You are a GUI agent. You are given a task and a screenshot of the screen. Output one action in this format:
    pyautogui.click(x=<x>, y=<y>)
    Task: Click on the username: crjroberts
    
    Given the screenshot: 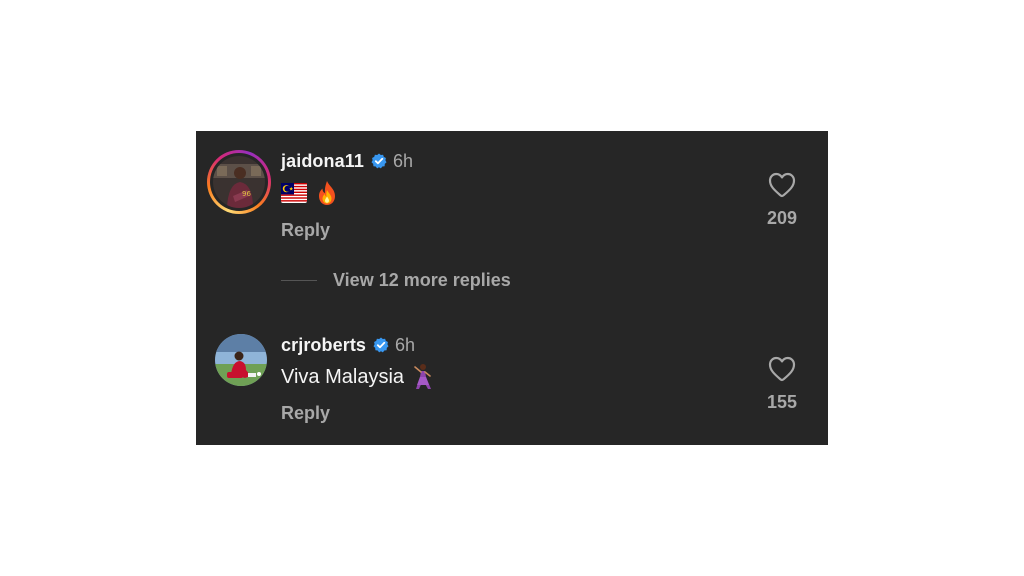 What is the action you would take?
    pyautogui.click(x=323, y=345)
    